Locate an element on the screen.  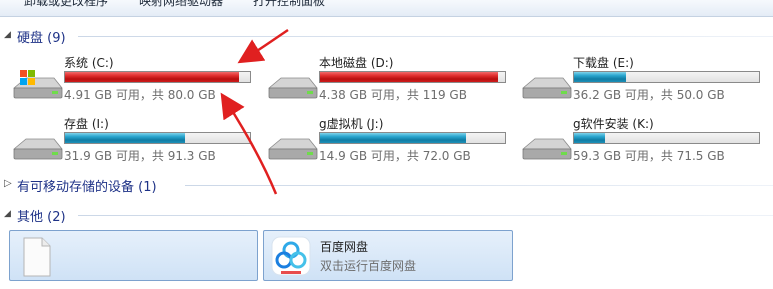
drive-e: 下载盘 (E:) 36.2 GB 可用，共 50.0 GB is located at coordinates (643, 81).